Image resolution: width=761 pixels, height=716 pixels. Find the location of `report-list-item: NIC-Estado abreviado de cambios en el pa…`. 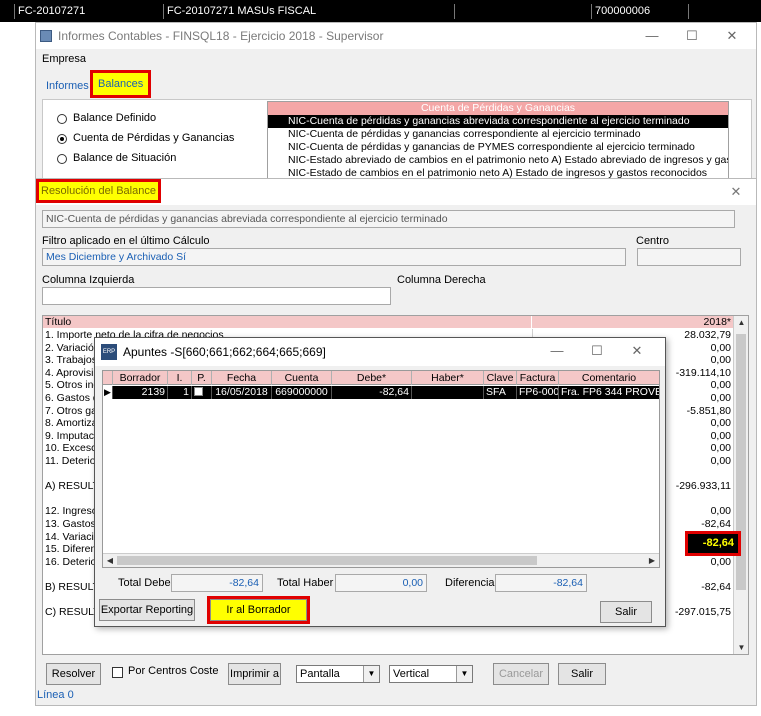

report-list-item: NIC-Estado abreviado de cambios en el pa… is located at coordinates (498, 160).